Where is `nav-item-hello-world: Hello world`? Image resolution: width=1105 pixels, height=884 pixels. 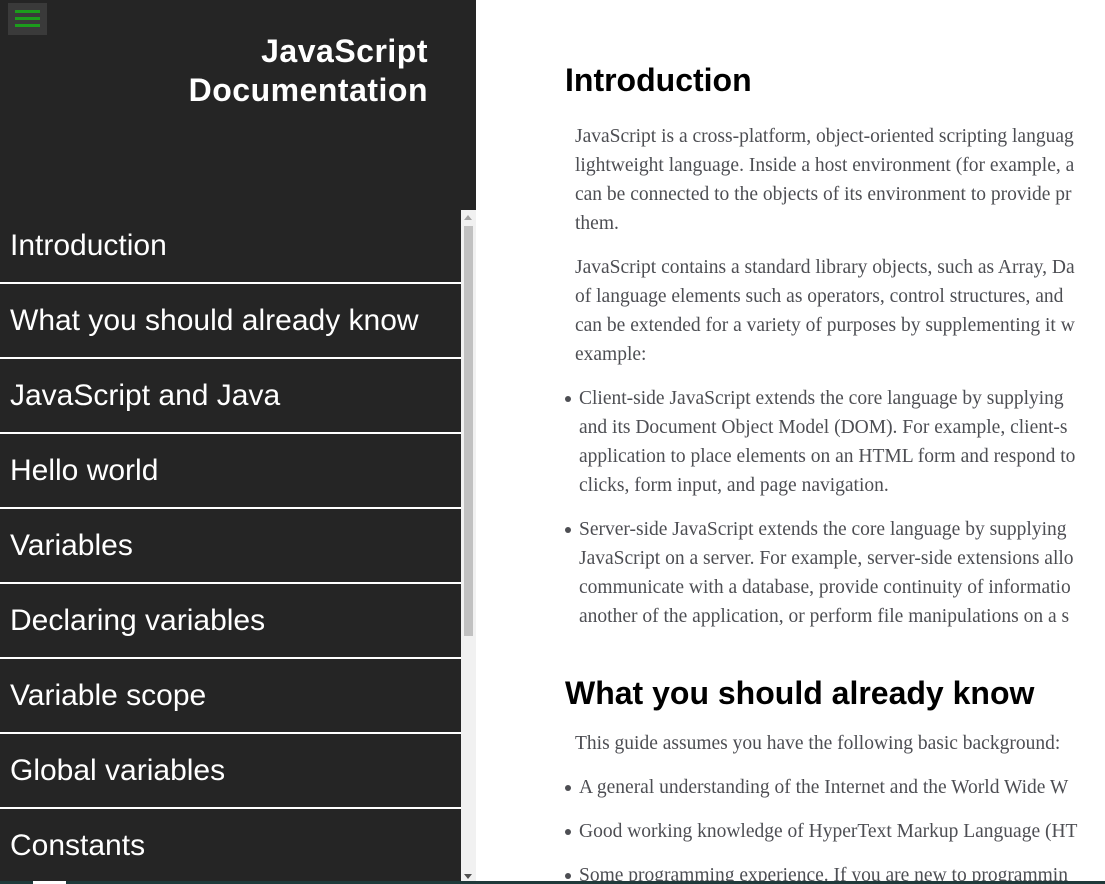 nav-item-hello-world: Hello world is located at coordinates (230, 471).